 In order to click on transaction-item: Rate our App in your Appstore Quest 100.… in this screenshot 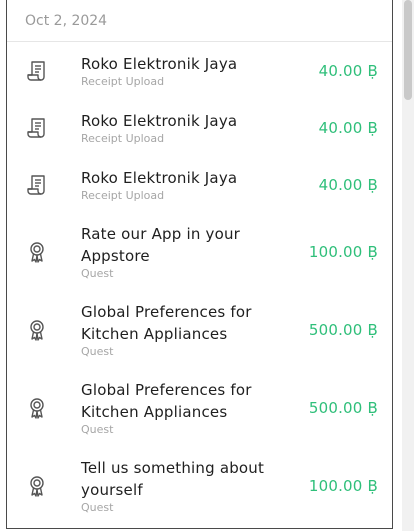, I will do `click(199, 252)`.